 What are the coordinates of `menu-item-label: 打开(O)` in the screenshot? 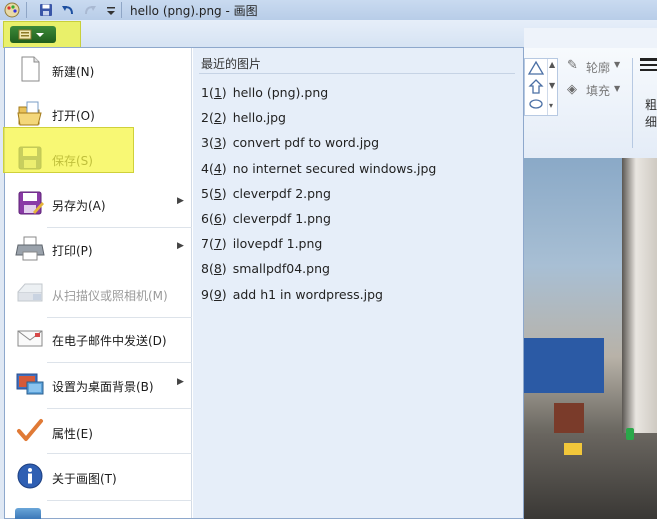 It's located at (73, 116).